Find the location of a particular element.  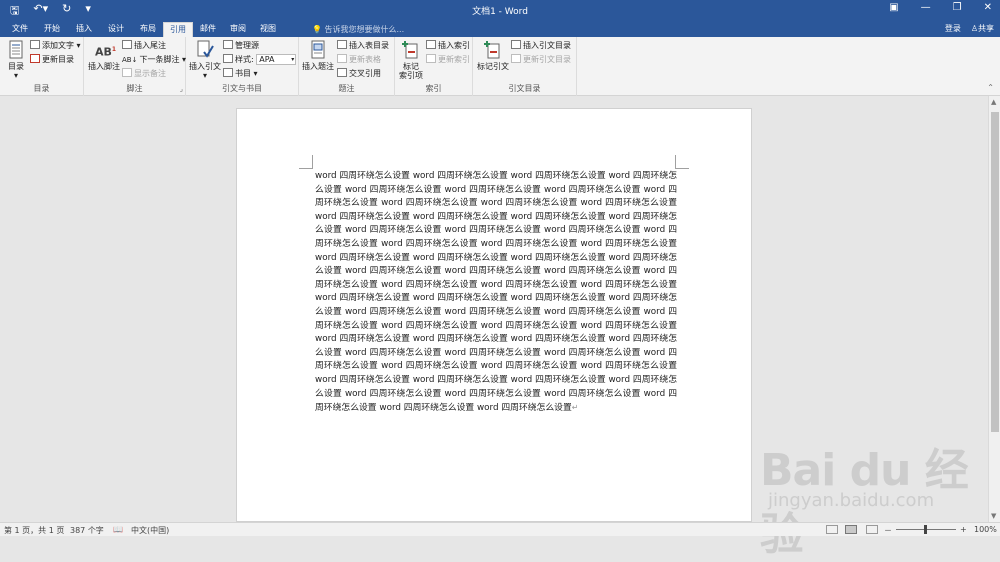

title-bar: 🖫 ↶▾ ↻ ▾ 文档1 - Word ▣ — ❐ ✕ is located at coordinates (500, 10).